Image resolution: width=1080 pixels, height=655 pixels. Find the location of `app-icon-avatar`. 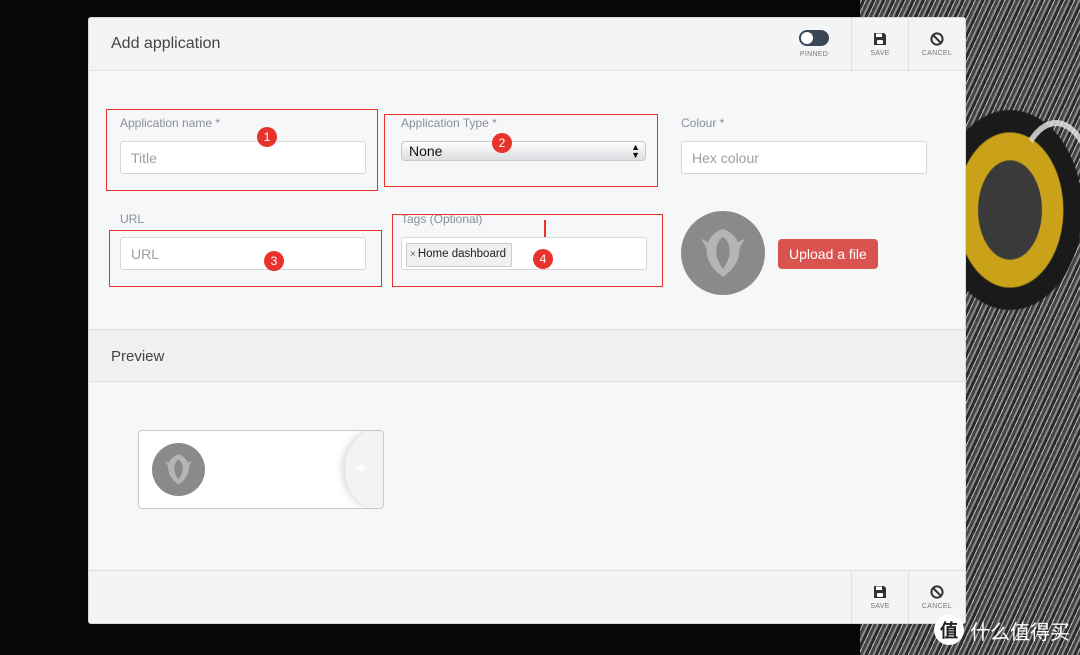

app-icon-avatar is located at coordinates (723, 253).